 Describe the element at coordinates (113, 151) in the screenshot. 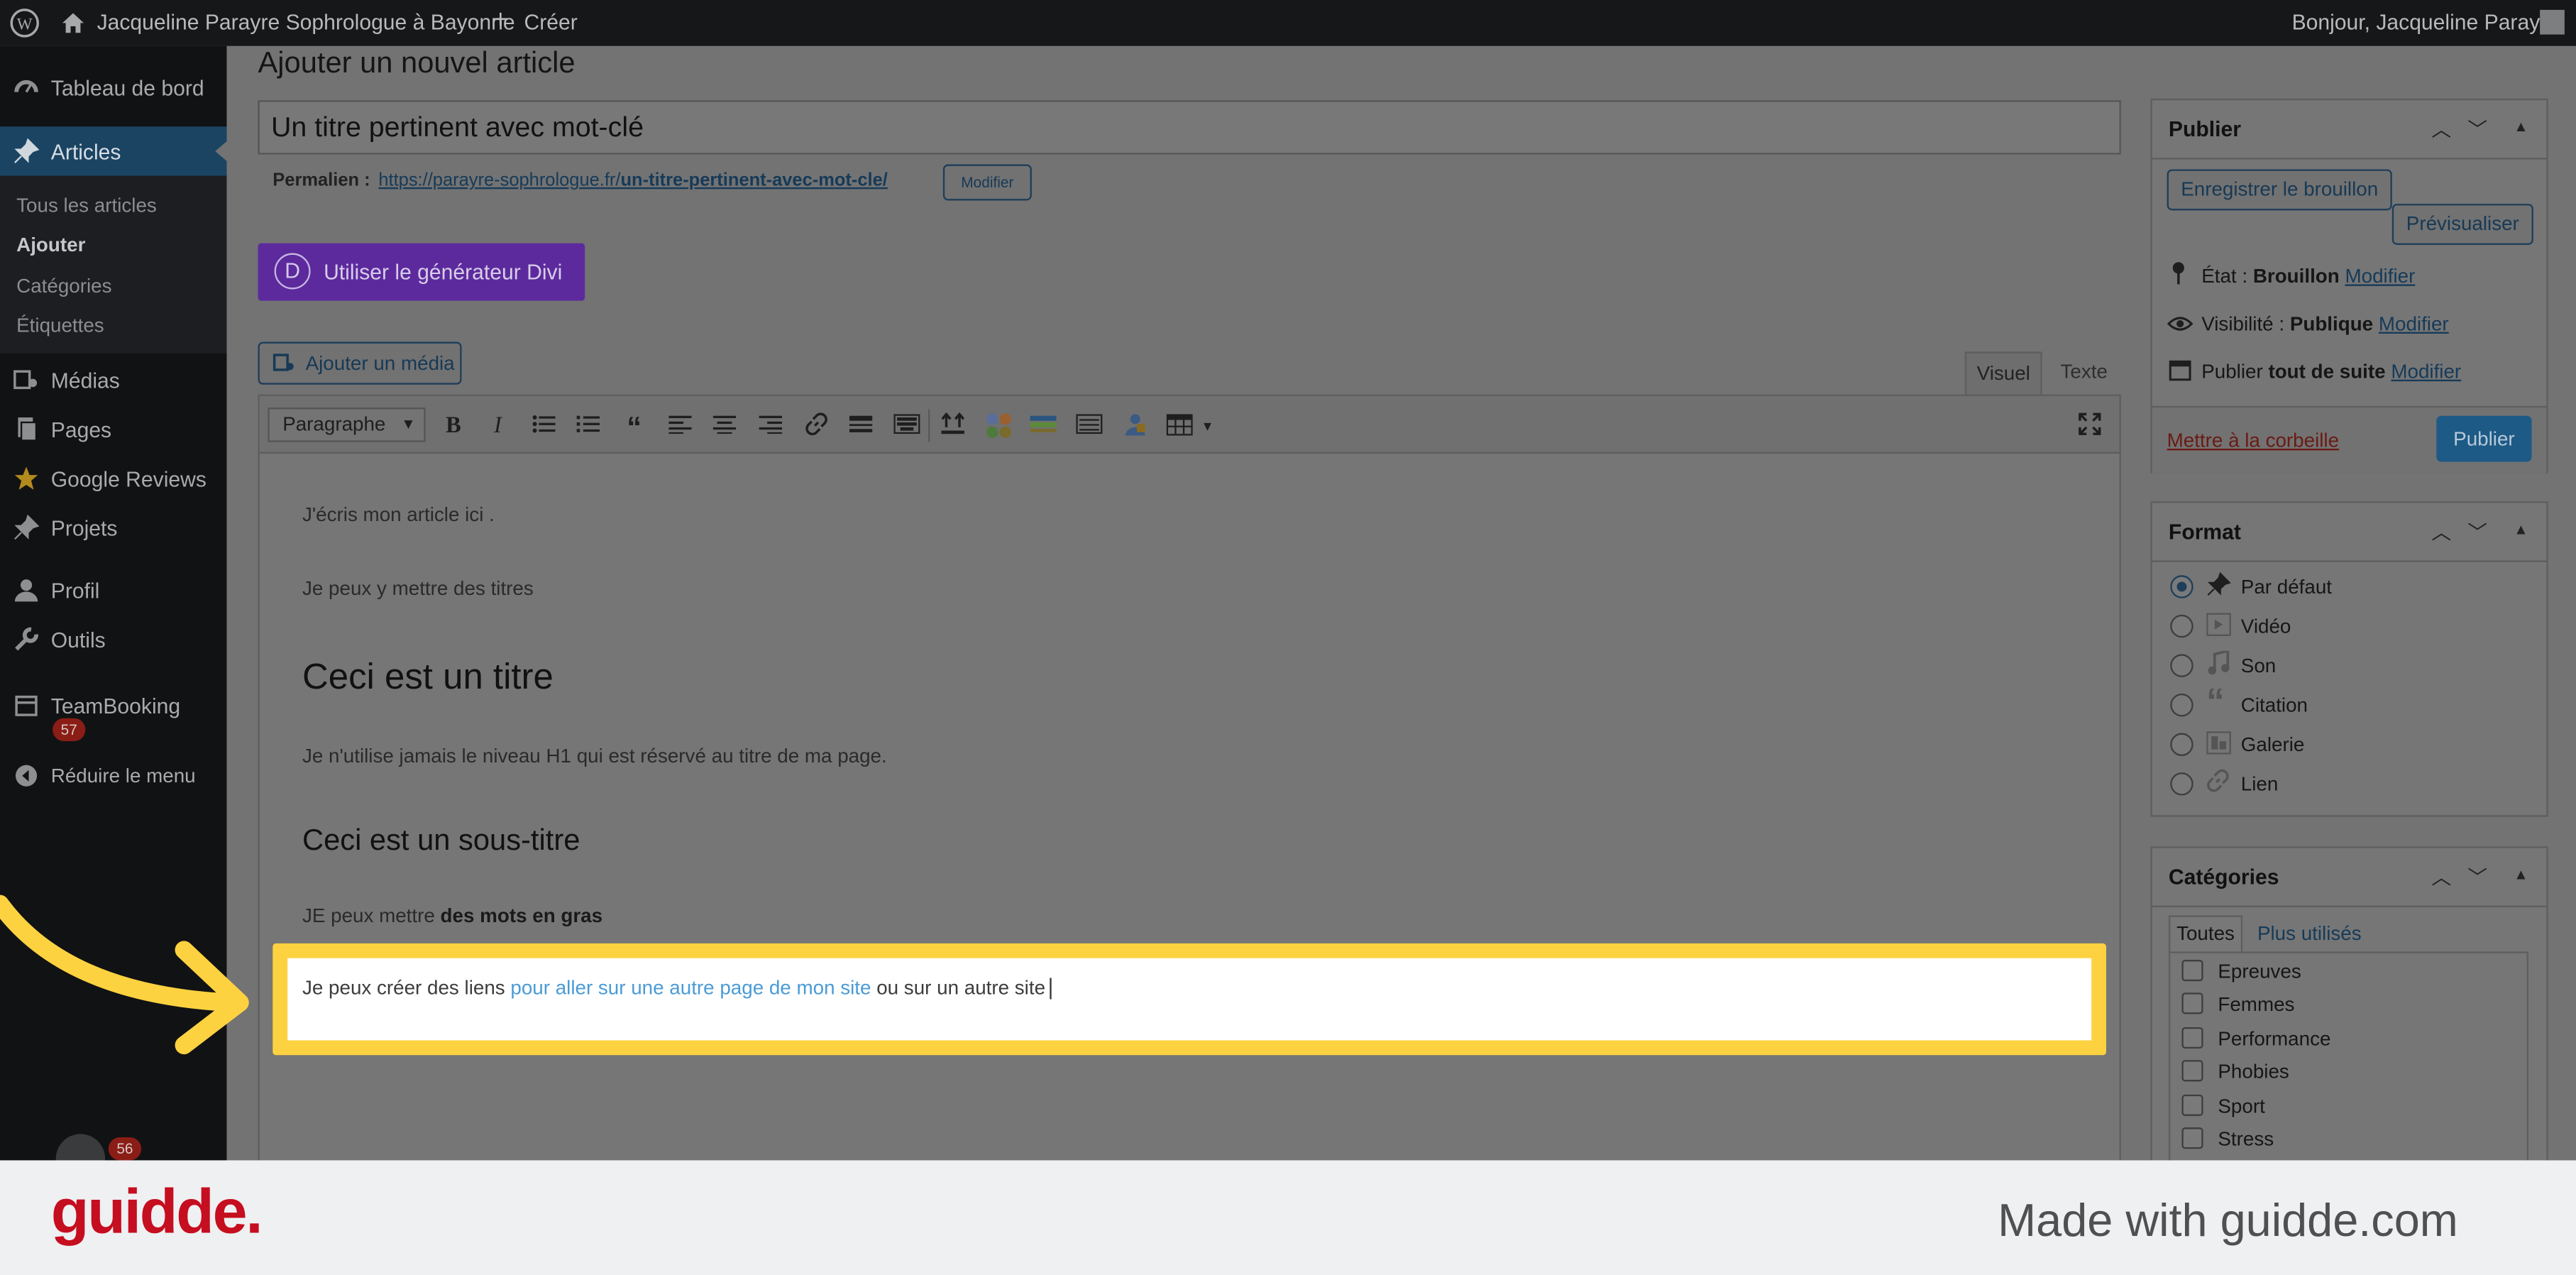

I see `sidebar-item-articles: Articles` at that location.